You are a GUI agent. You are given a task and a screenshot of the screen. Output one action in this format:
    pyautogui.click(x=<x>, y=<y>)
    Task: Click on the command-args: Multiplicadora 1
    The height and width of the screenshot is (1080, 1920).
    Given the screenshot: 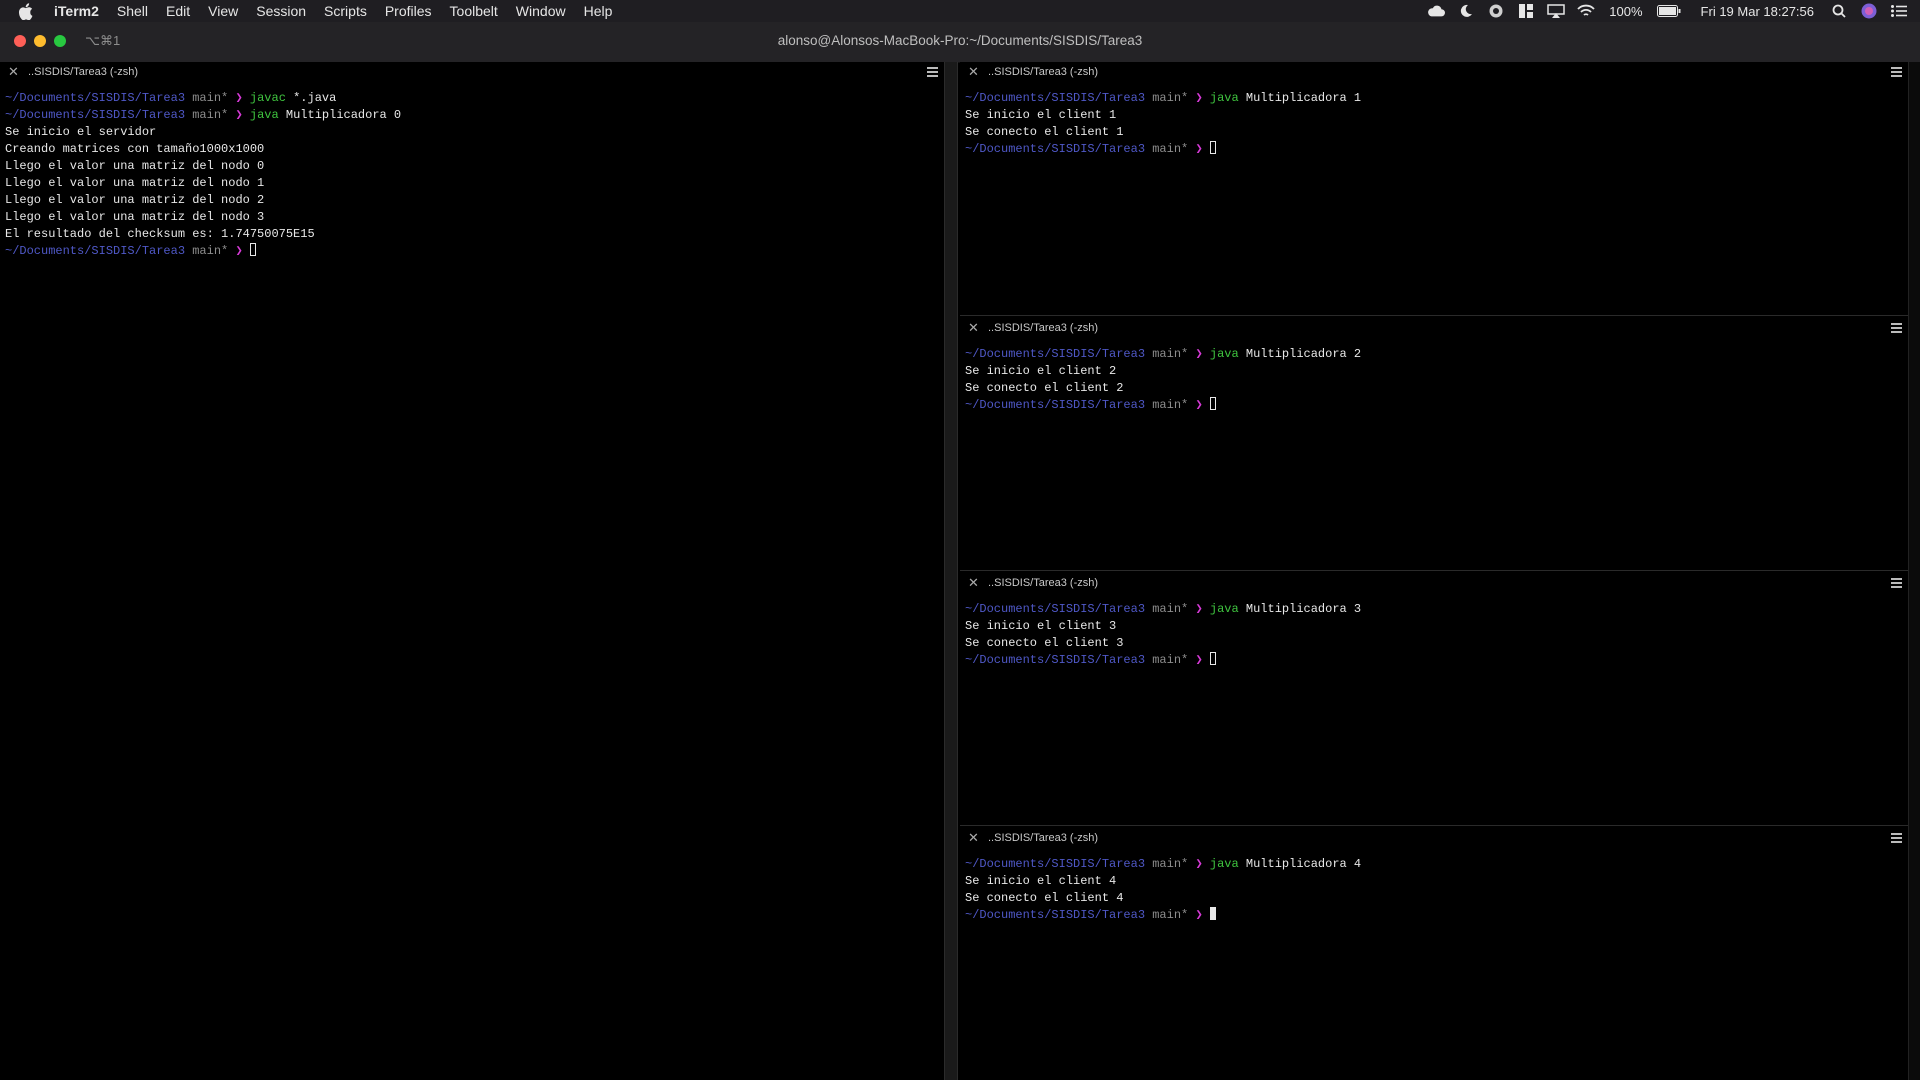 What is the action you would take?
    pyautogui.click(x=1300, y=98)
    